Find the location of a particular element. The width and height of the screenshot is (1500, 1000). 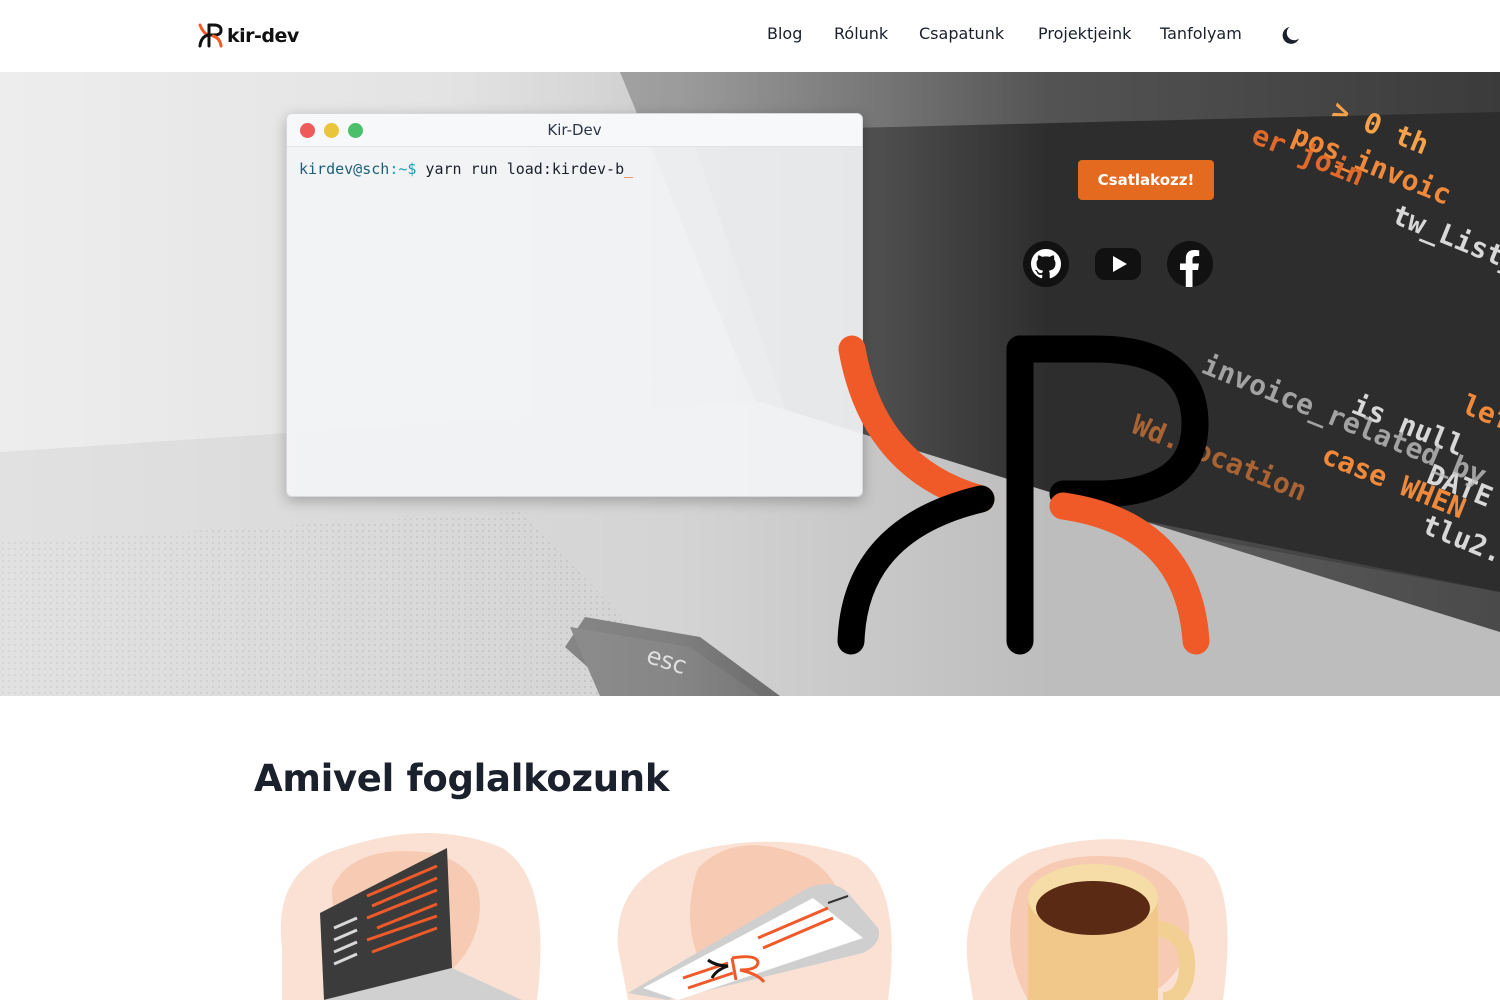

terminal-titlebar: Kir-Dev is located at coordinates (574, 130).